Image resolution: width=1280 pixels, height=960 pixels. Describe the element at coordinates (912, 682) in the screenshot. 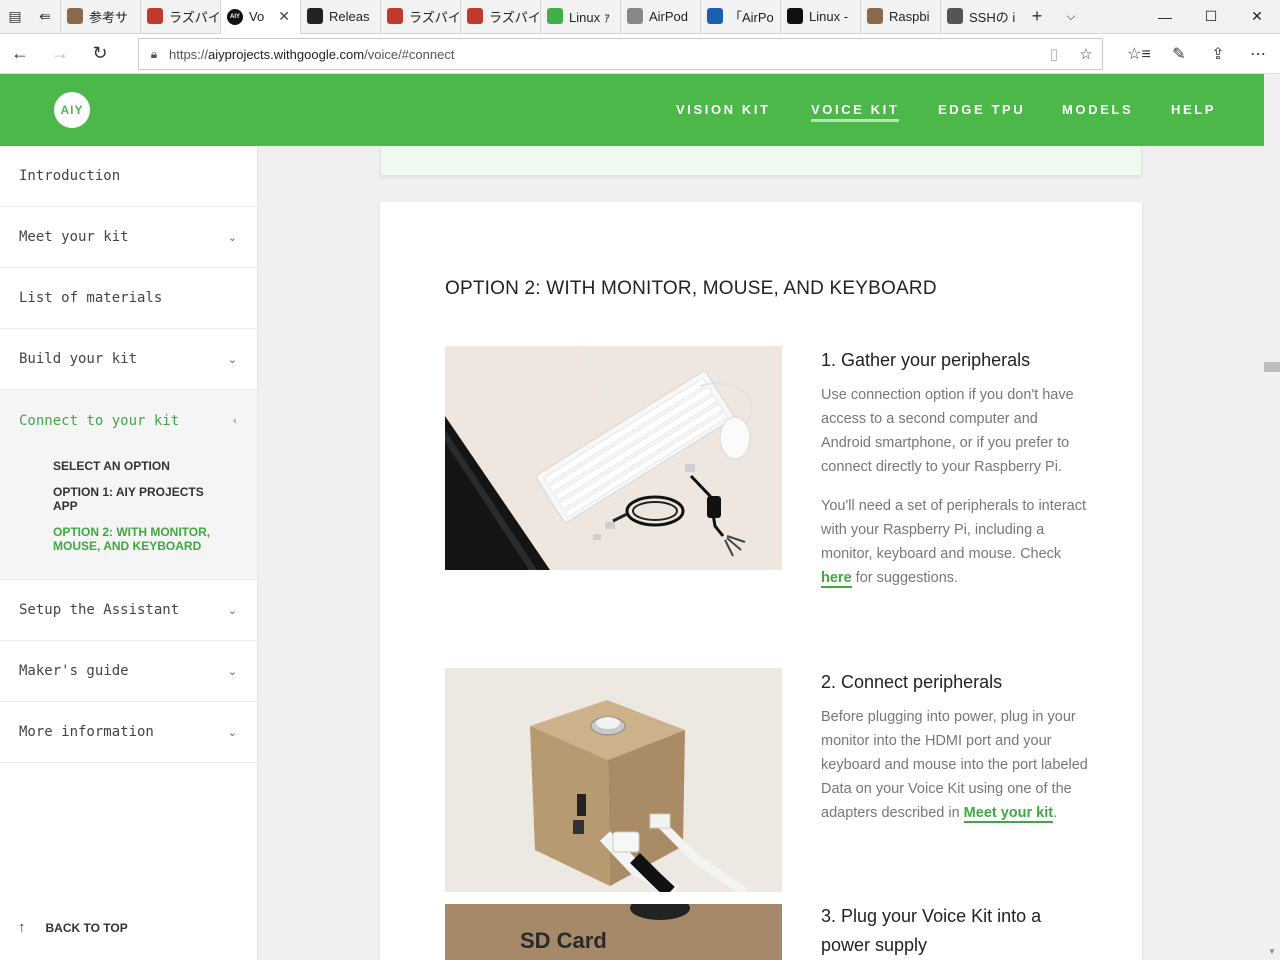

I see `step-2-title: 2. Connect peripherals` at that location.